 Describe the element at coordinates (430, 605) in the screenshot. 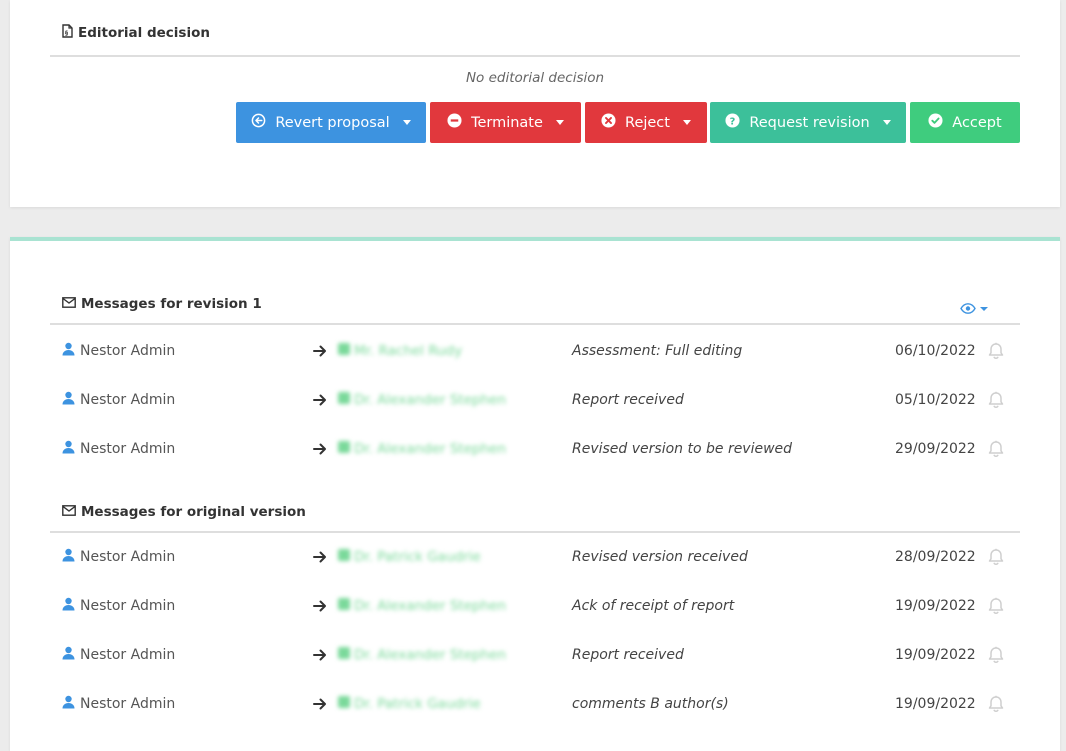

I see `recipient-name: Dr. Alexander Stephen` at that location.